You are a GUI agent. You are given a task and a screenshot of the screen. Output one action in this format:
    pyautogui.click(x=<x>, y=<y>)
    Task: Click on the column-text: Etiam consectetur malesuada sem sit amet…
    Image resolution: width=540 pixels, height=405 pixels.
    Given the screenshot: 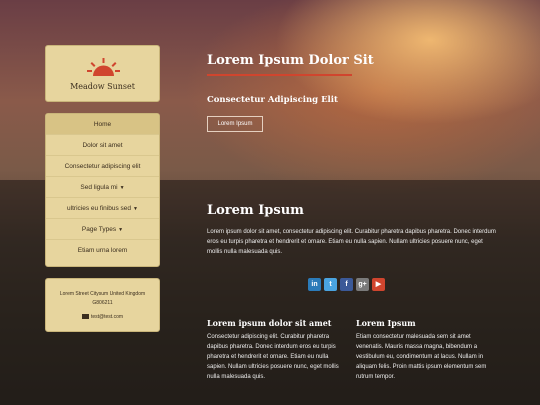 What is the action you would take?
    pyautogui.click(x=421, y=357)
    